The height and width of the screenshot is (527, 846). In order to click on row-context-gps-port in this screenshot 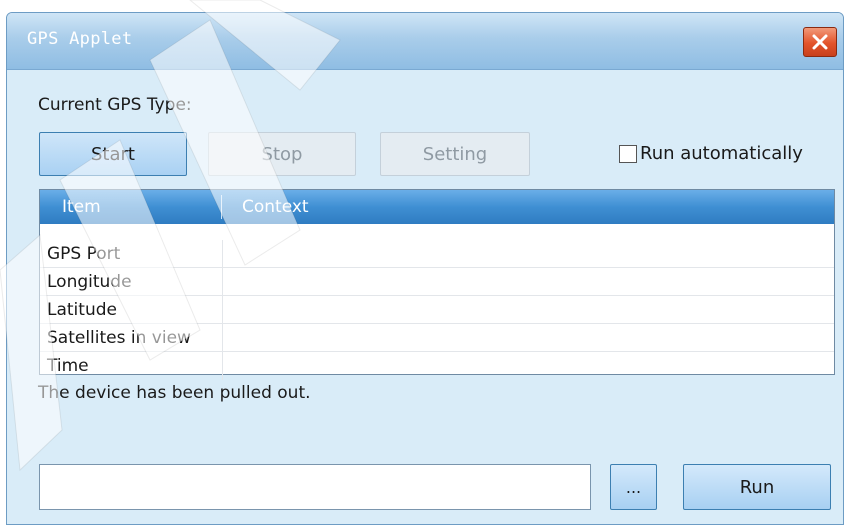, I will do `click(528, 253)`.